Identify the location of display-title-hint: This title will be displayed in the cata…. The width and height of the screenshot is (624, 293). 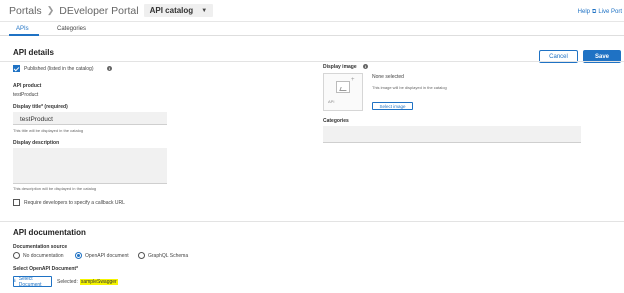
(48, 130).